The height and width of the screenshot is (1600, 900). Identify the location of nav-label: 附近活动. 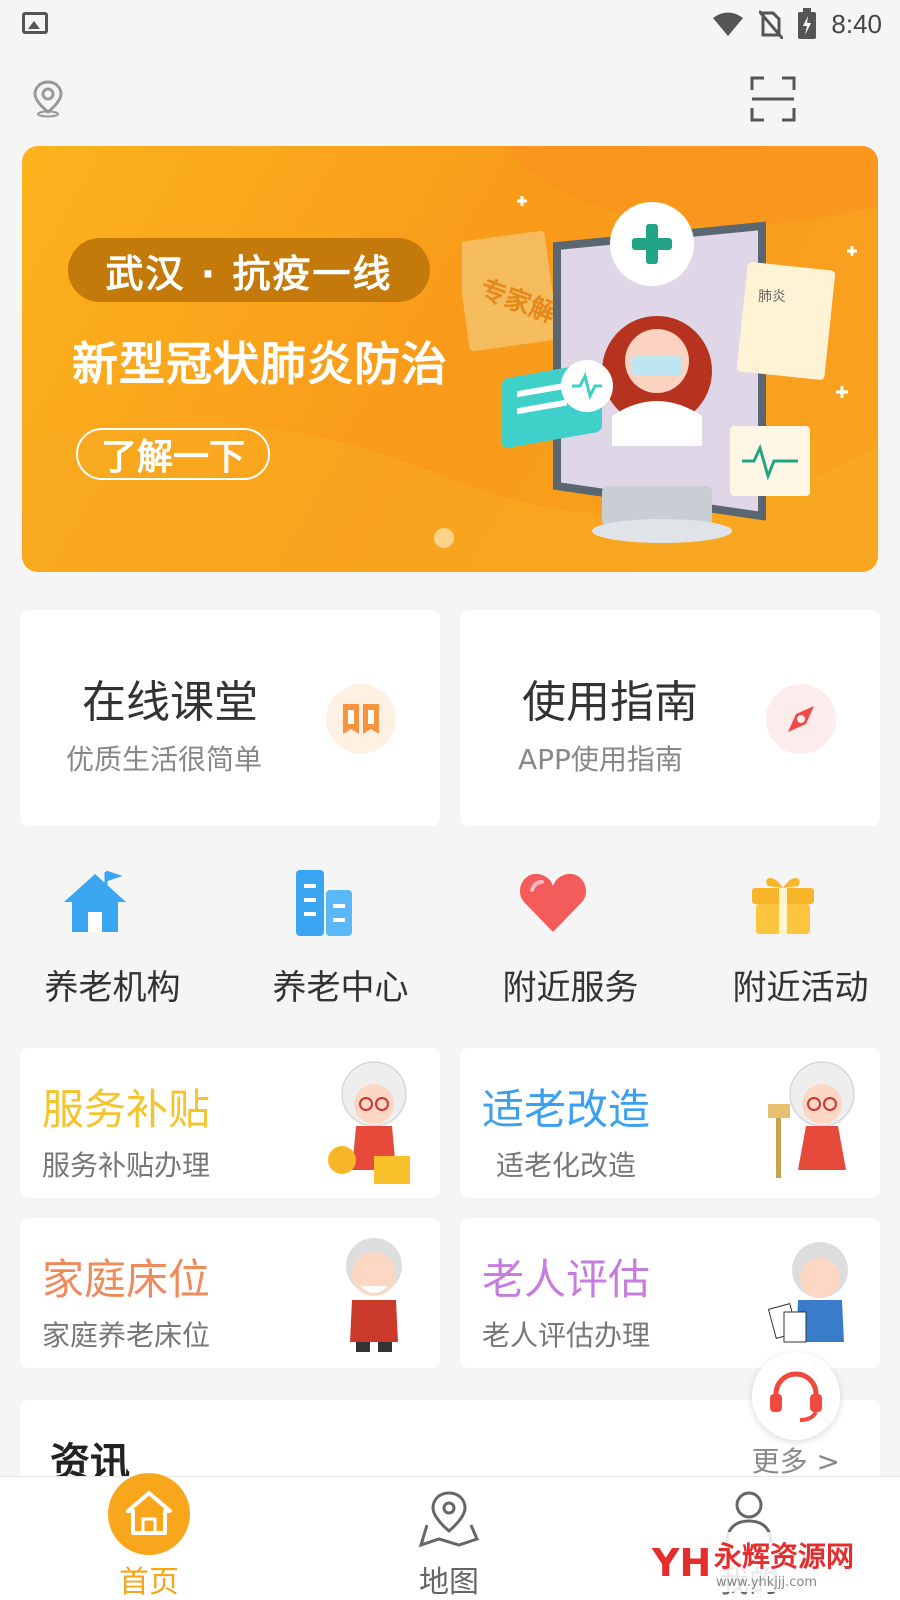
(800, 988).